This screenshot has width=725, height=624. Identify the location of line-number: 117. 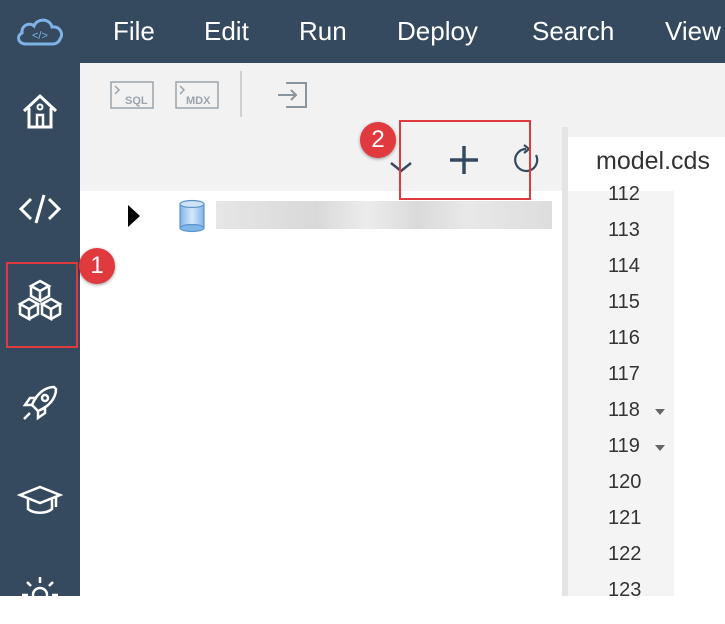
(624, 374).